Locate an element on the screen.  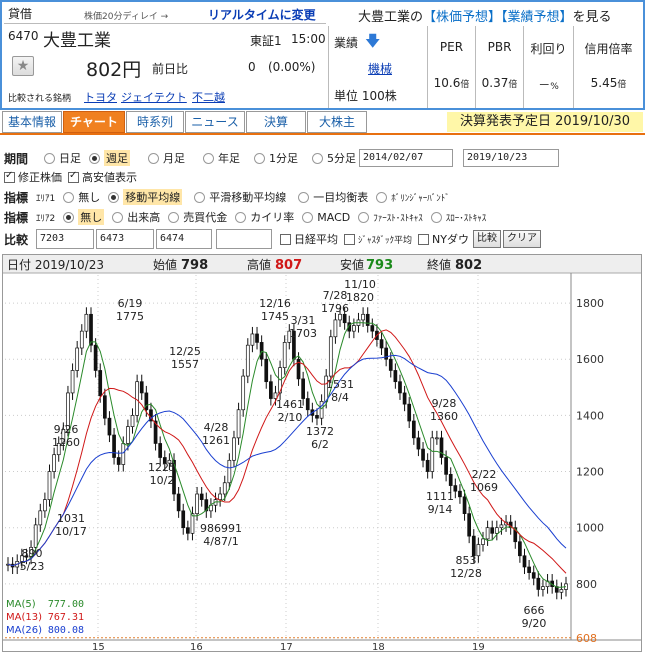
high-annotation-top: 4/28 is located at coordinates (216, 427).